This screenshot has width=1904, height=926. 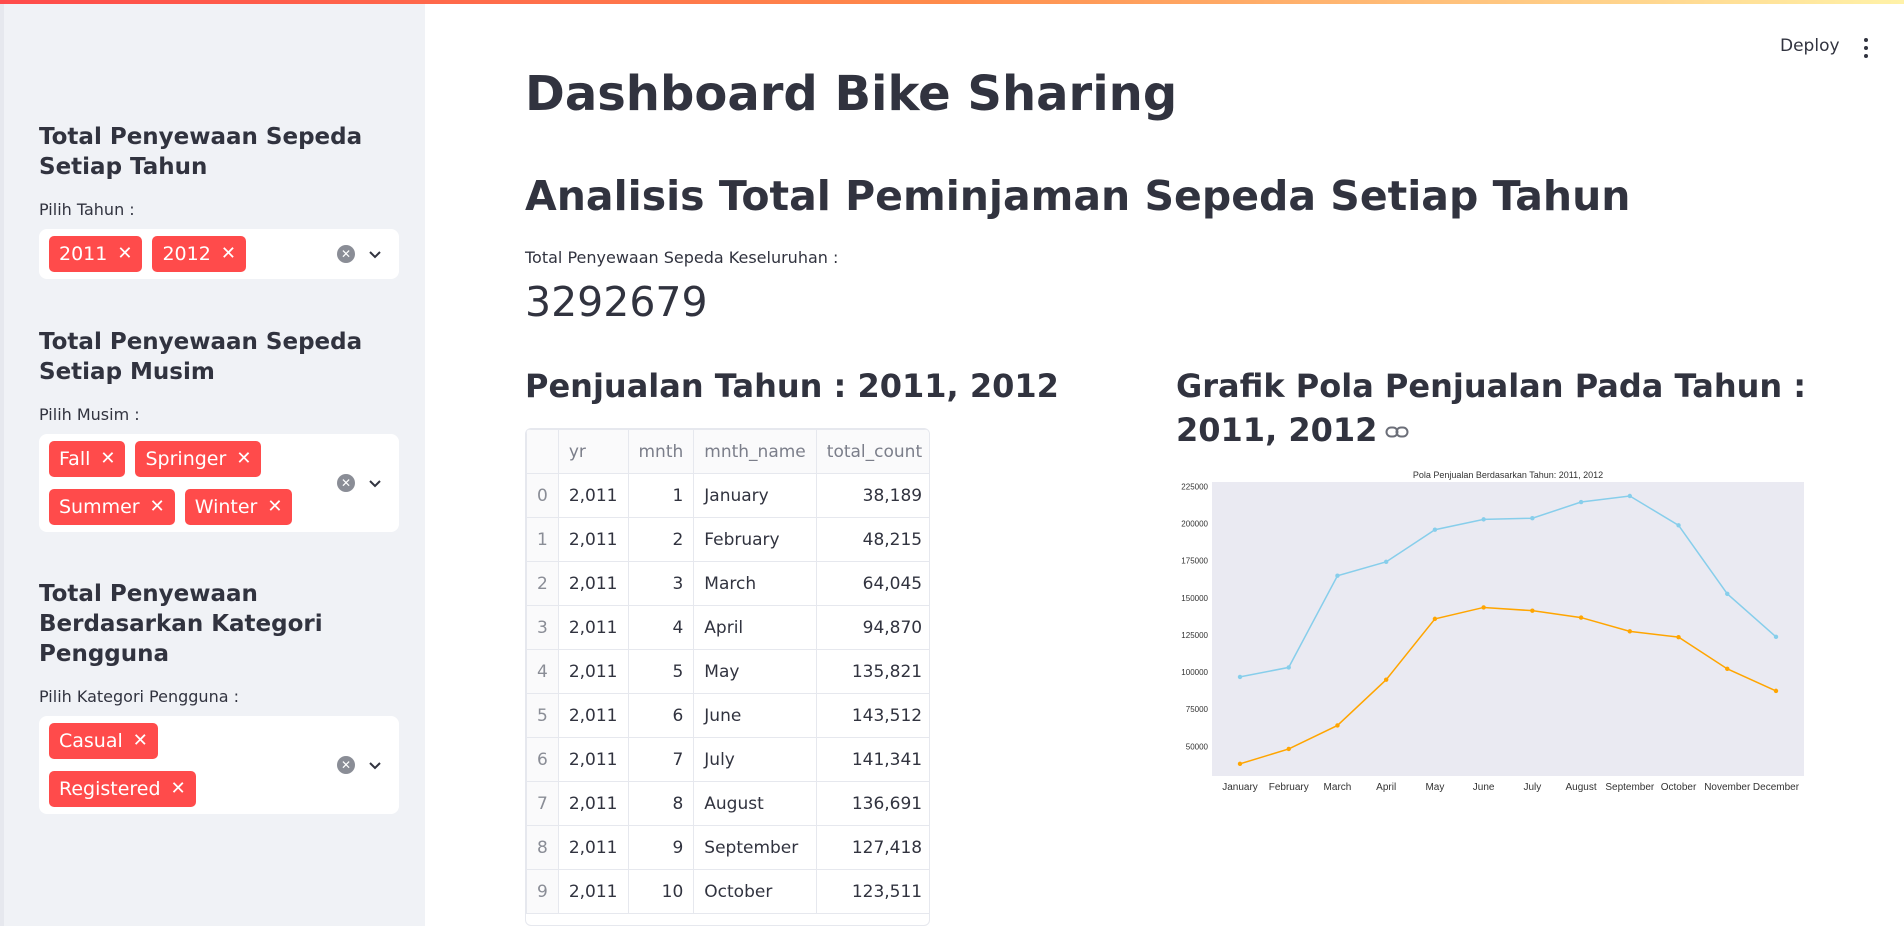 I want to click on table-row: 4 2,011 5 May 135,821, so click(x=727, y=671).